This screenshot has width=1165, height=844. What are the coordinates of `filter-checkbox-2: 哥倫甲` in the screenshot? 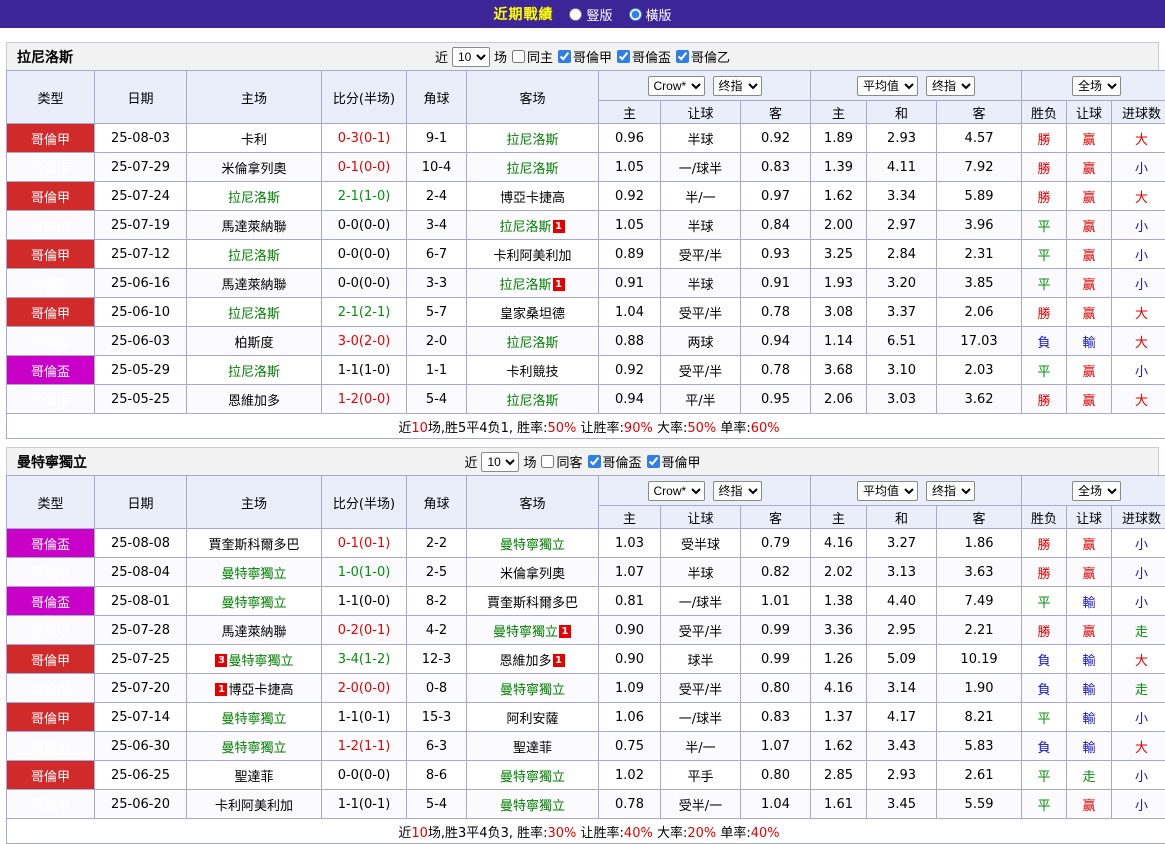 It's located at (673, 461).